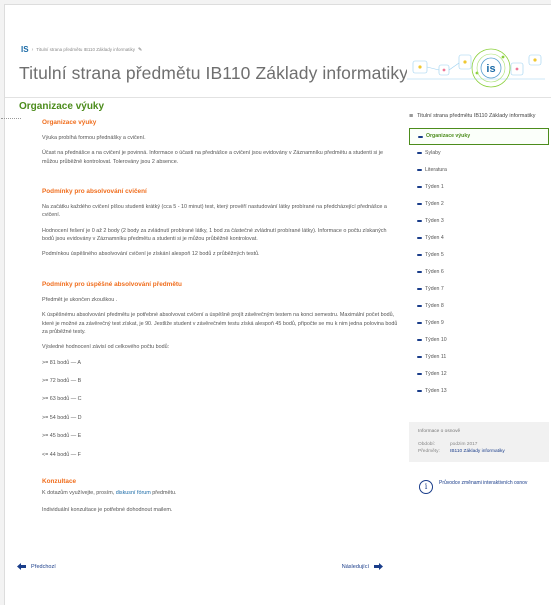 This screenshot has width=551, height=605. What do you see at coordinates (479, 272) in the screenshot?
I see `toc-item-tyden-6: Týden 6` at bounding box center [479, 272].